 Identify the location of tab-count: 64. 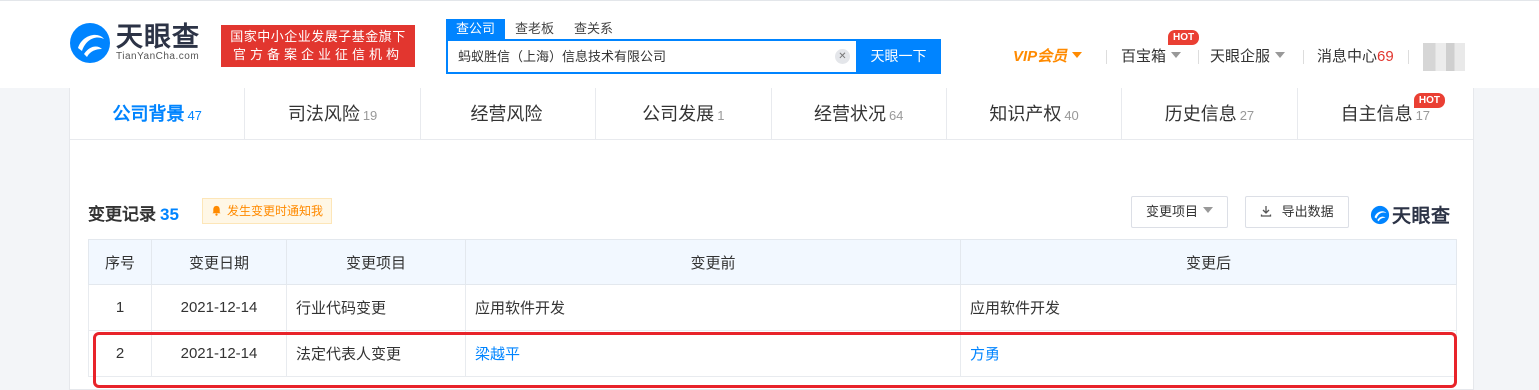
(896, 115).